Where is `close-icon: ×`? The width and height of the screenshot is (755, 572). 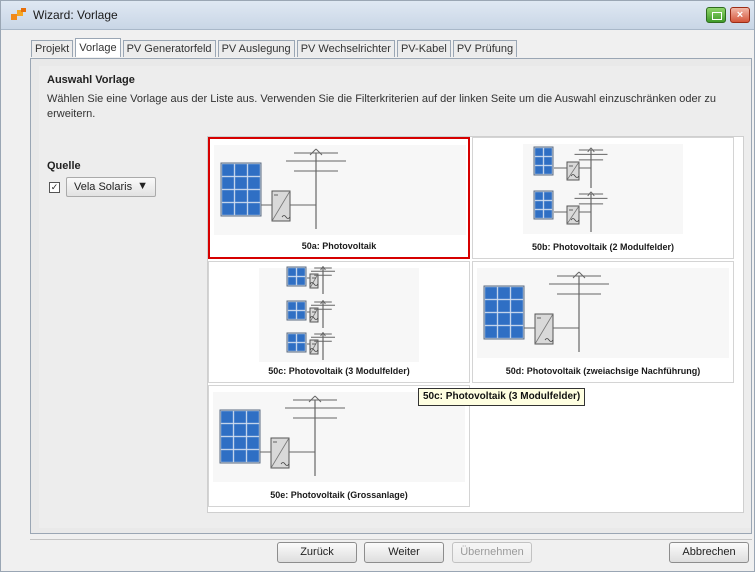 close-icon: × is located at coordinates (740, 15).